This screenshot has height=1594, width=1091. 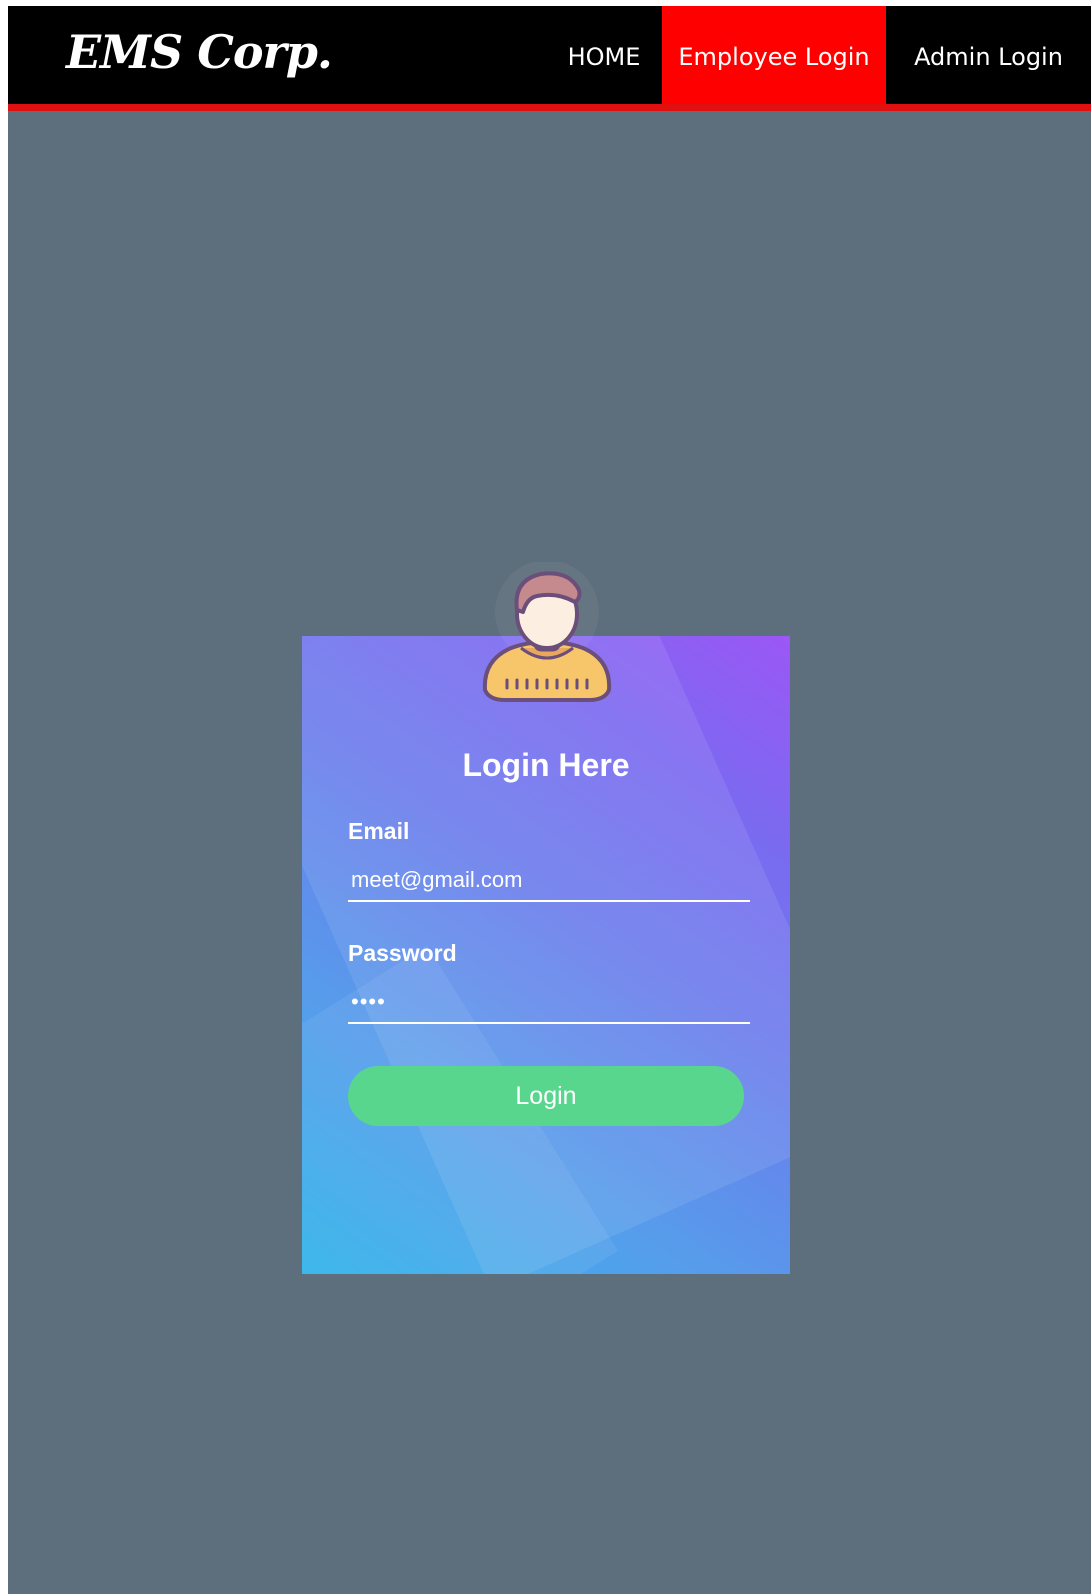 I want to click on nav-admin-login-link: Admin Login, so click(x=988, y=55).